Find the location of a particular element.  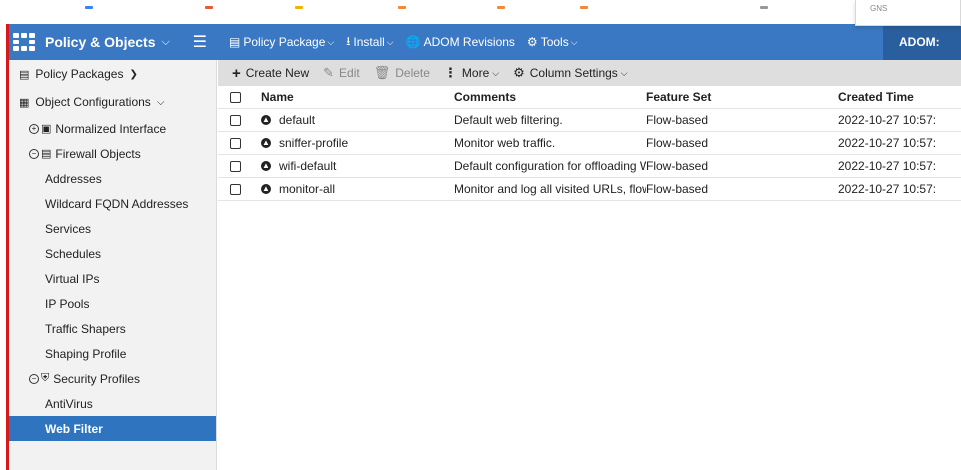

row-name: default is located at coordinates (297, 120).